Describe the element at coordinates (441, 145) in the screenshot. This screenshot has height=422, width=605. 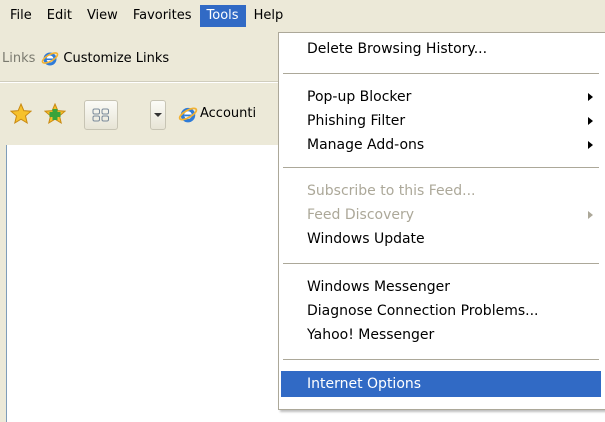
I see `menu-item-manage-add-ons: Manage Add-ons` at that location.